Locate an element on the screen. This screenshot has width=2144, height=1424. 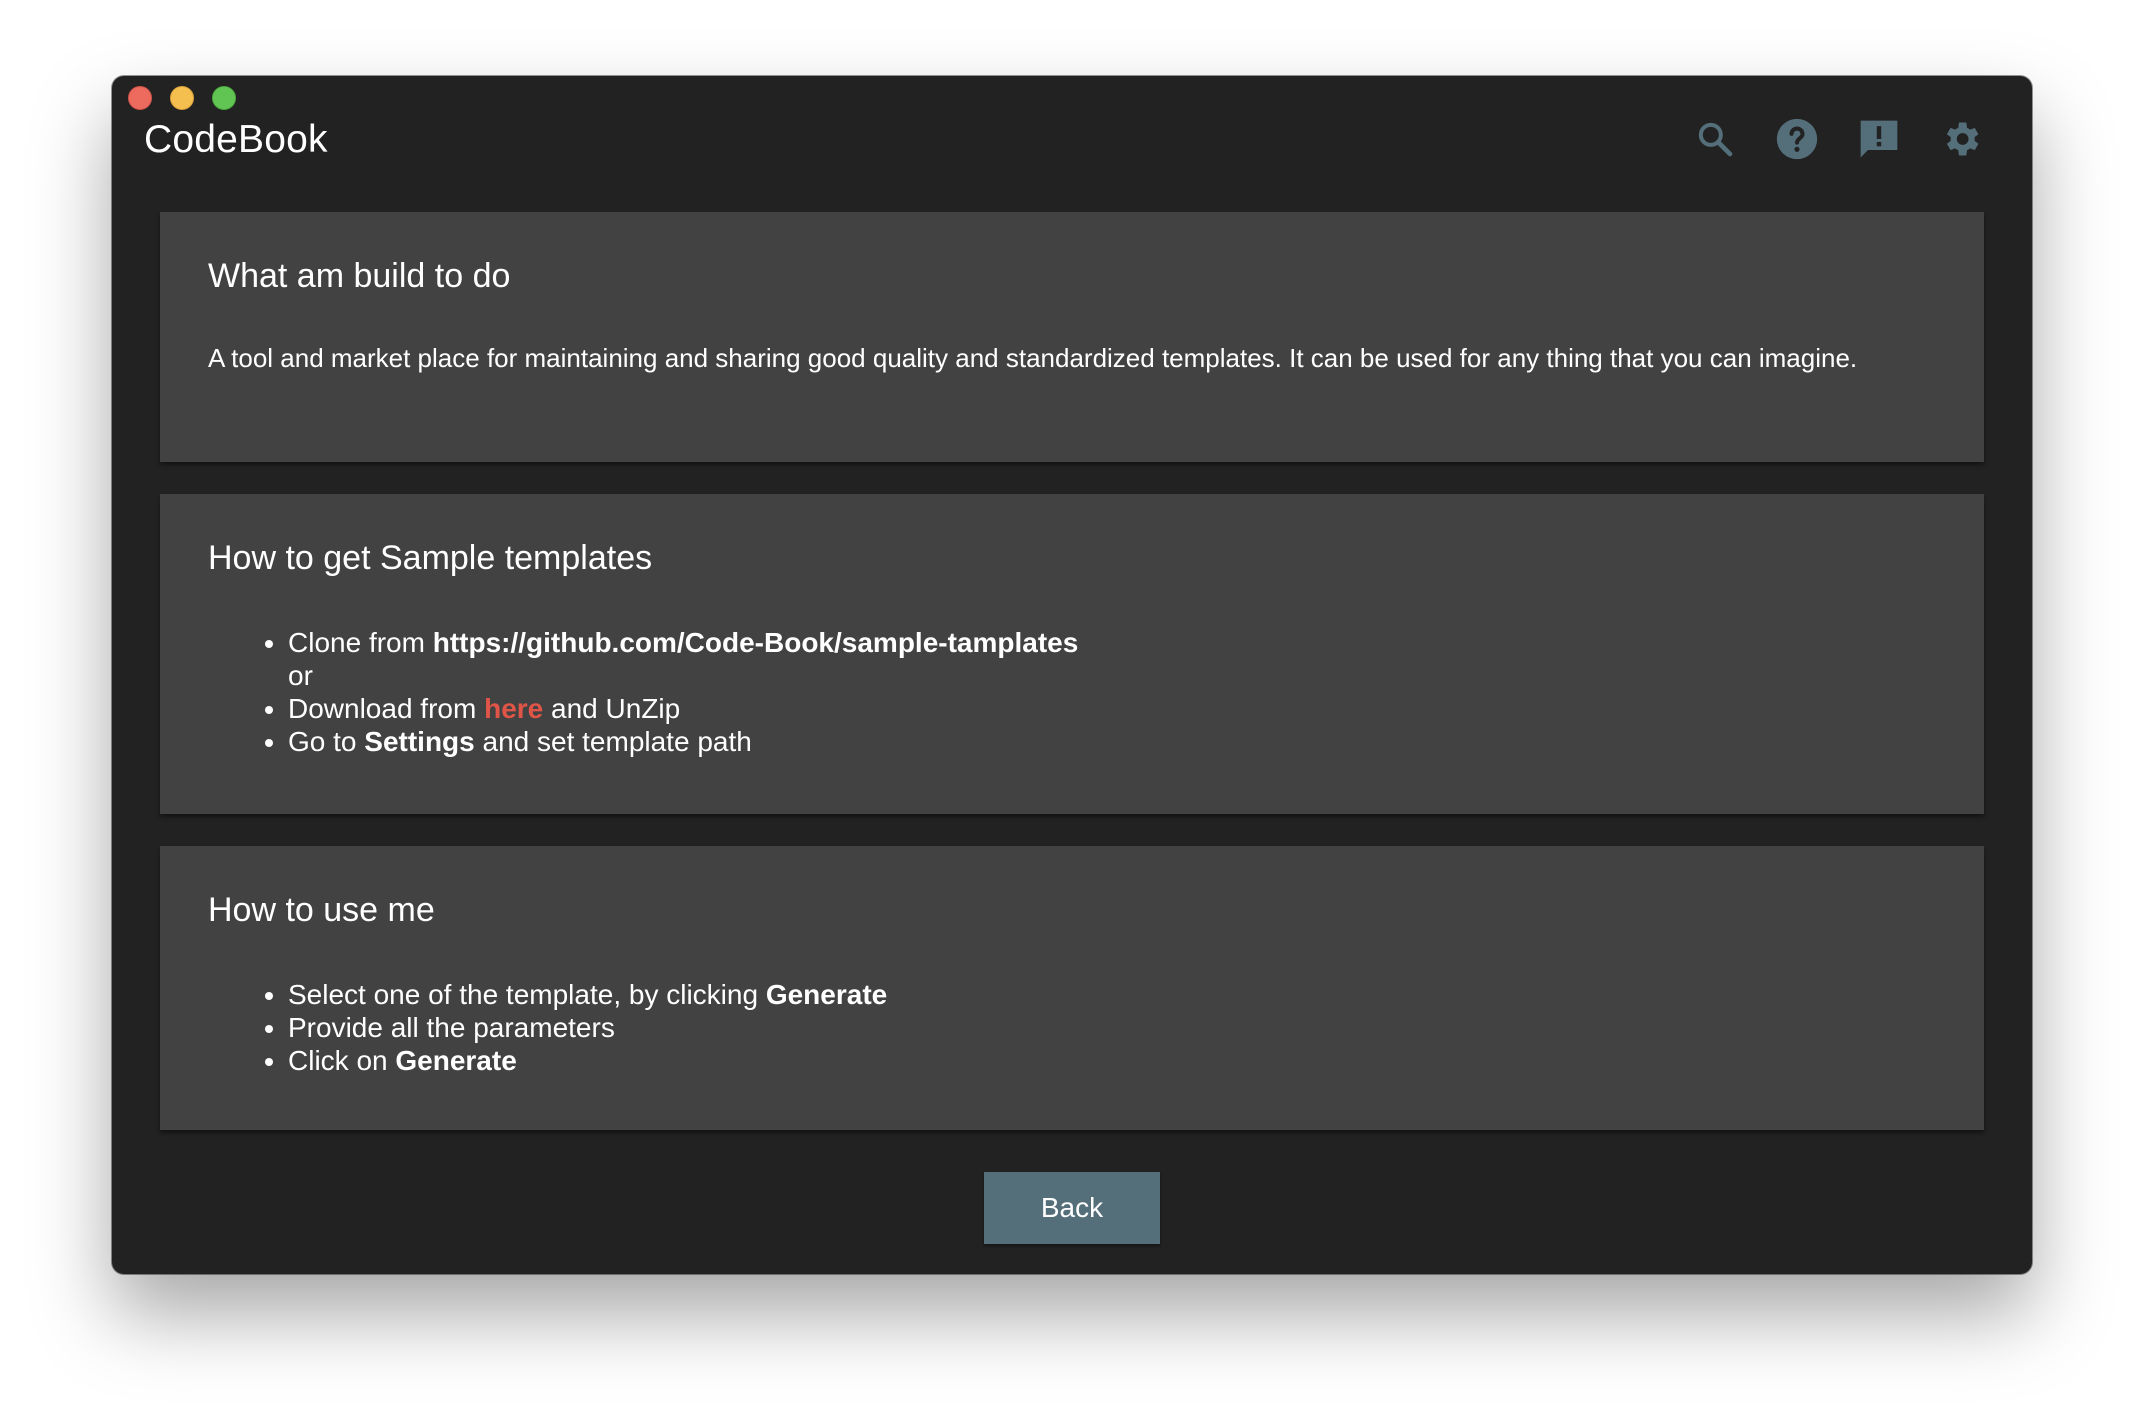
back-button: Back is located at coordinates (1072, 1208).